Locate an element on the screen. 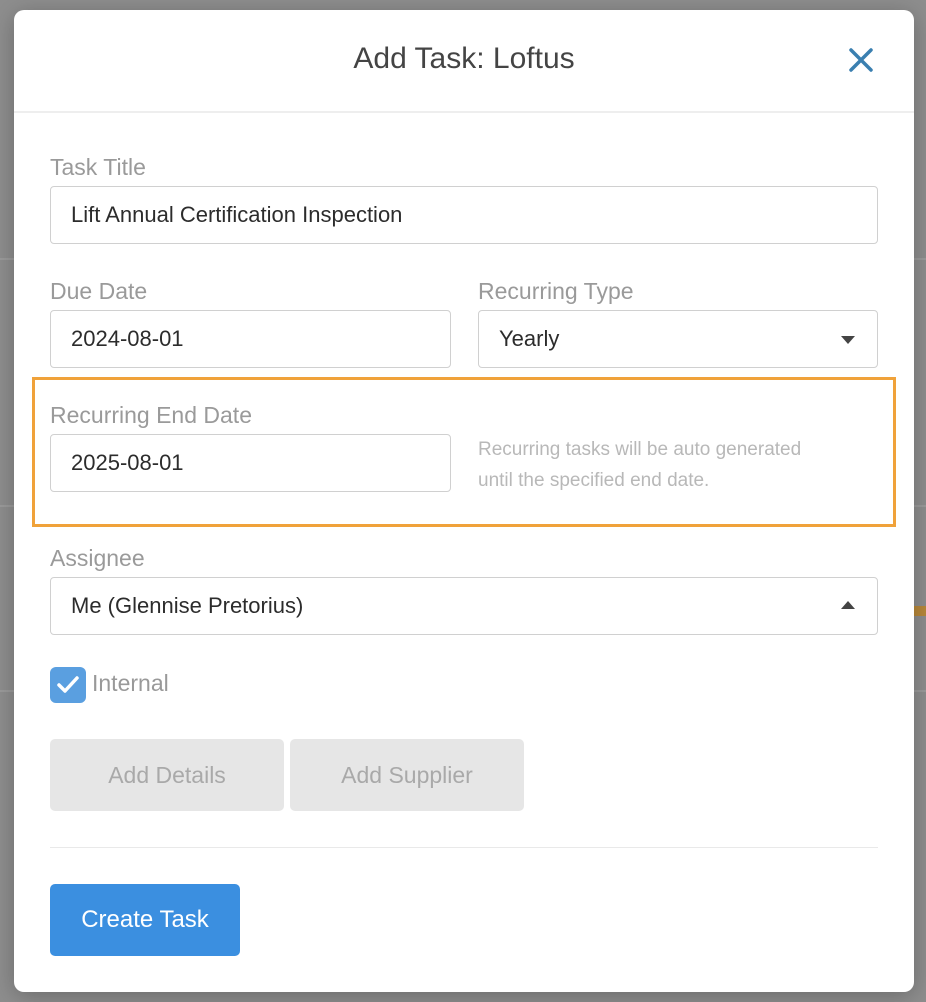 This screenshot has height=1002, width=926. chevron-down-icon is located at coordinates (848, 340).